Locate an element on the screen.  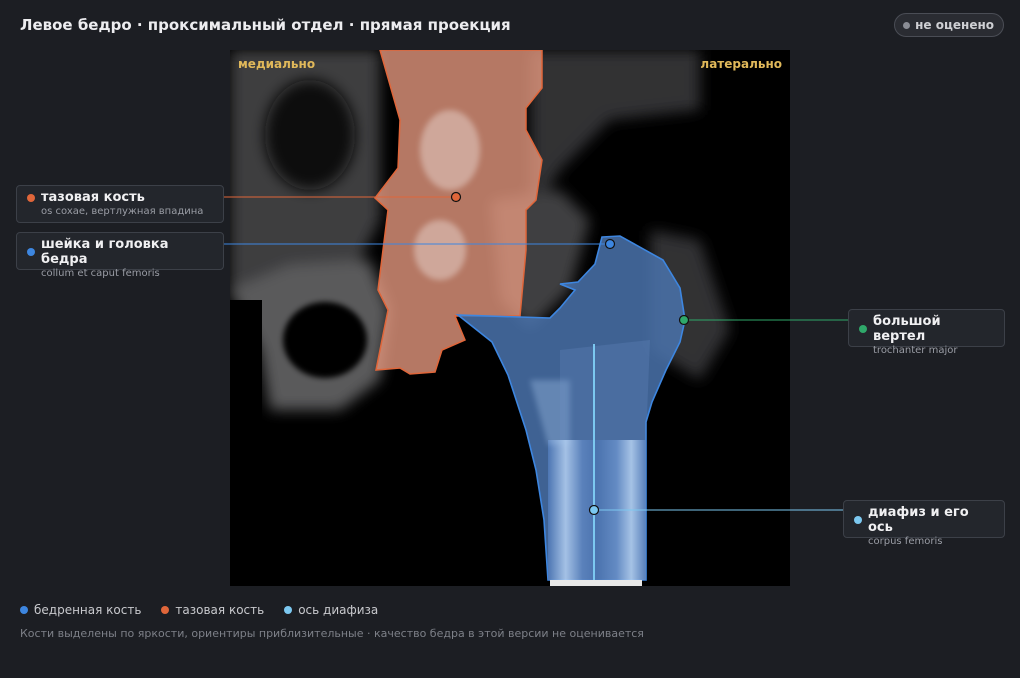
callout-femoral-neck-subtitle: collum et caput femoris is located at coordinates (100, 273).